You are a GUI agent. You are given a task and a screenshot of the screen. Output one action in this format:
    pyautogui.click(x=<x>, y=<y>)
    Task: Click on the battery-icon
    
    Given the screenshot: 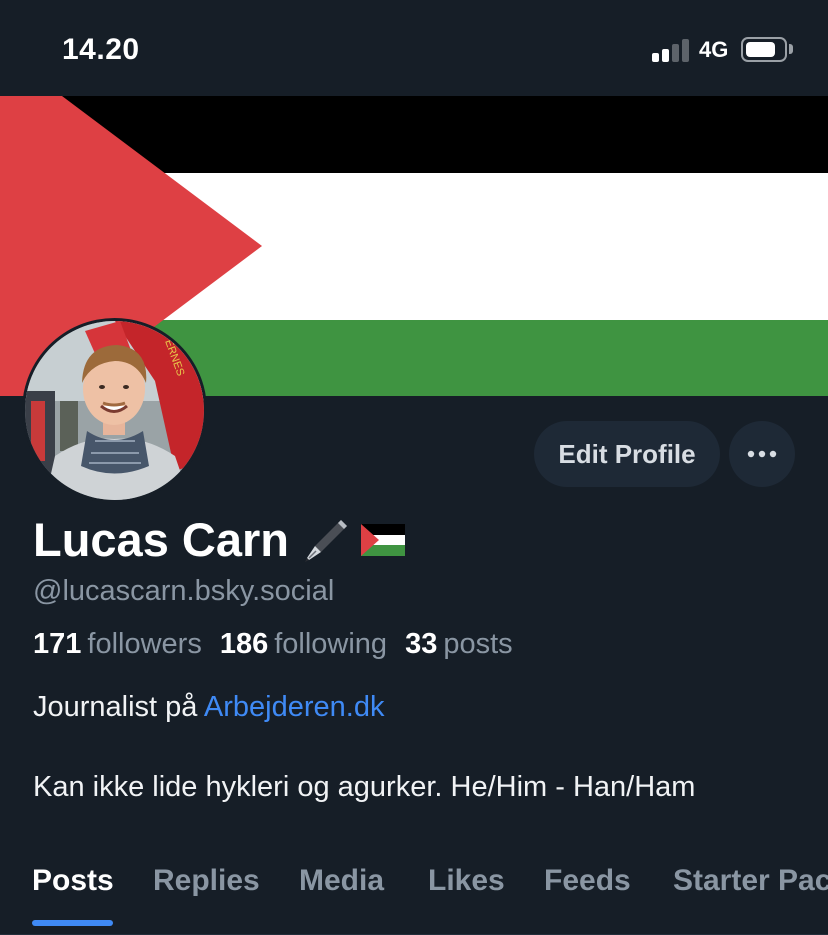 What is the action you would take?
    pyautogui.click(x=764, y=49)
    